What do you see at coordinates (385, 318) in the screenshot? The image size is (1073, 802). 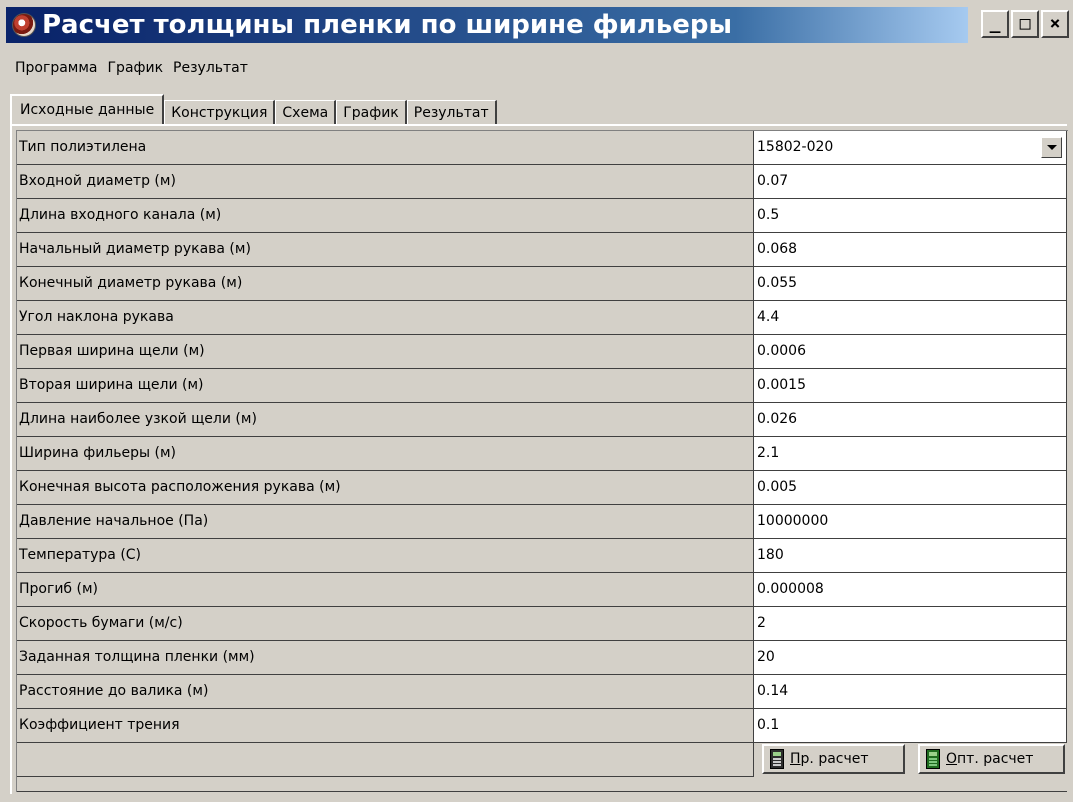 I see `param-label: Угол наклона рукава` at bounding box center [385, 318].